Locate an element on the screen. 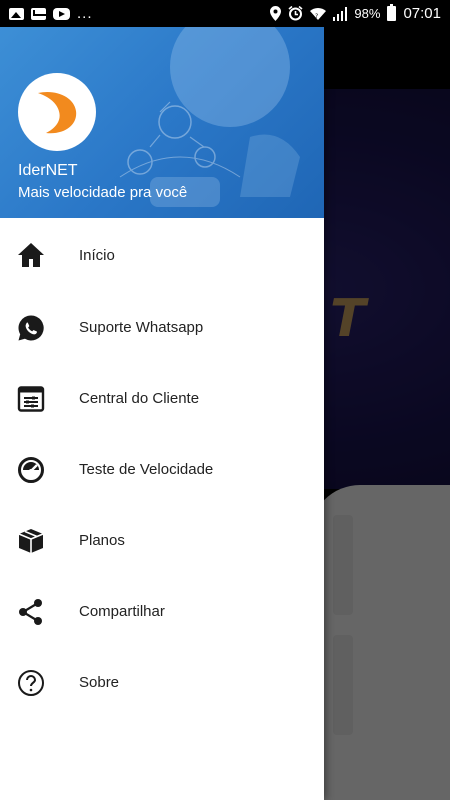 Image resolution: width=450 pixels, height=800 pixels. idernet-logo-icon is located at coordinates (57, 112).